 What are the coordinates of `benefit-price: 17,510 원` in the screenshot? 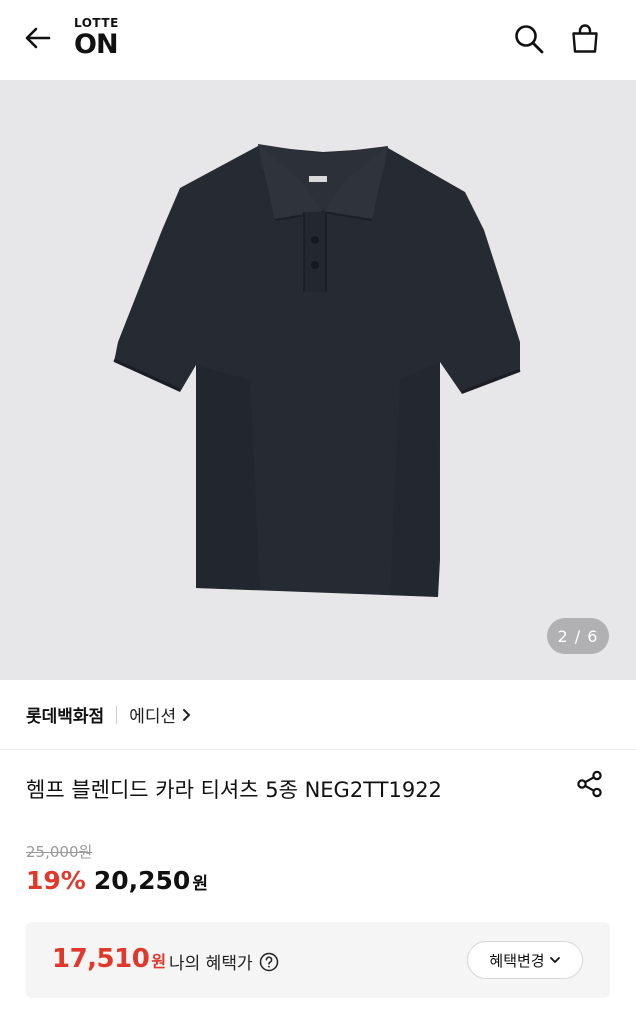 It's located at (109, 959).